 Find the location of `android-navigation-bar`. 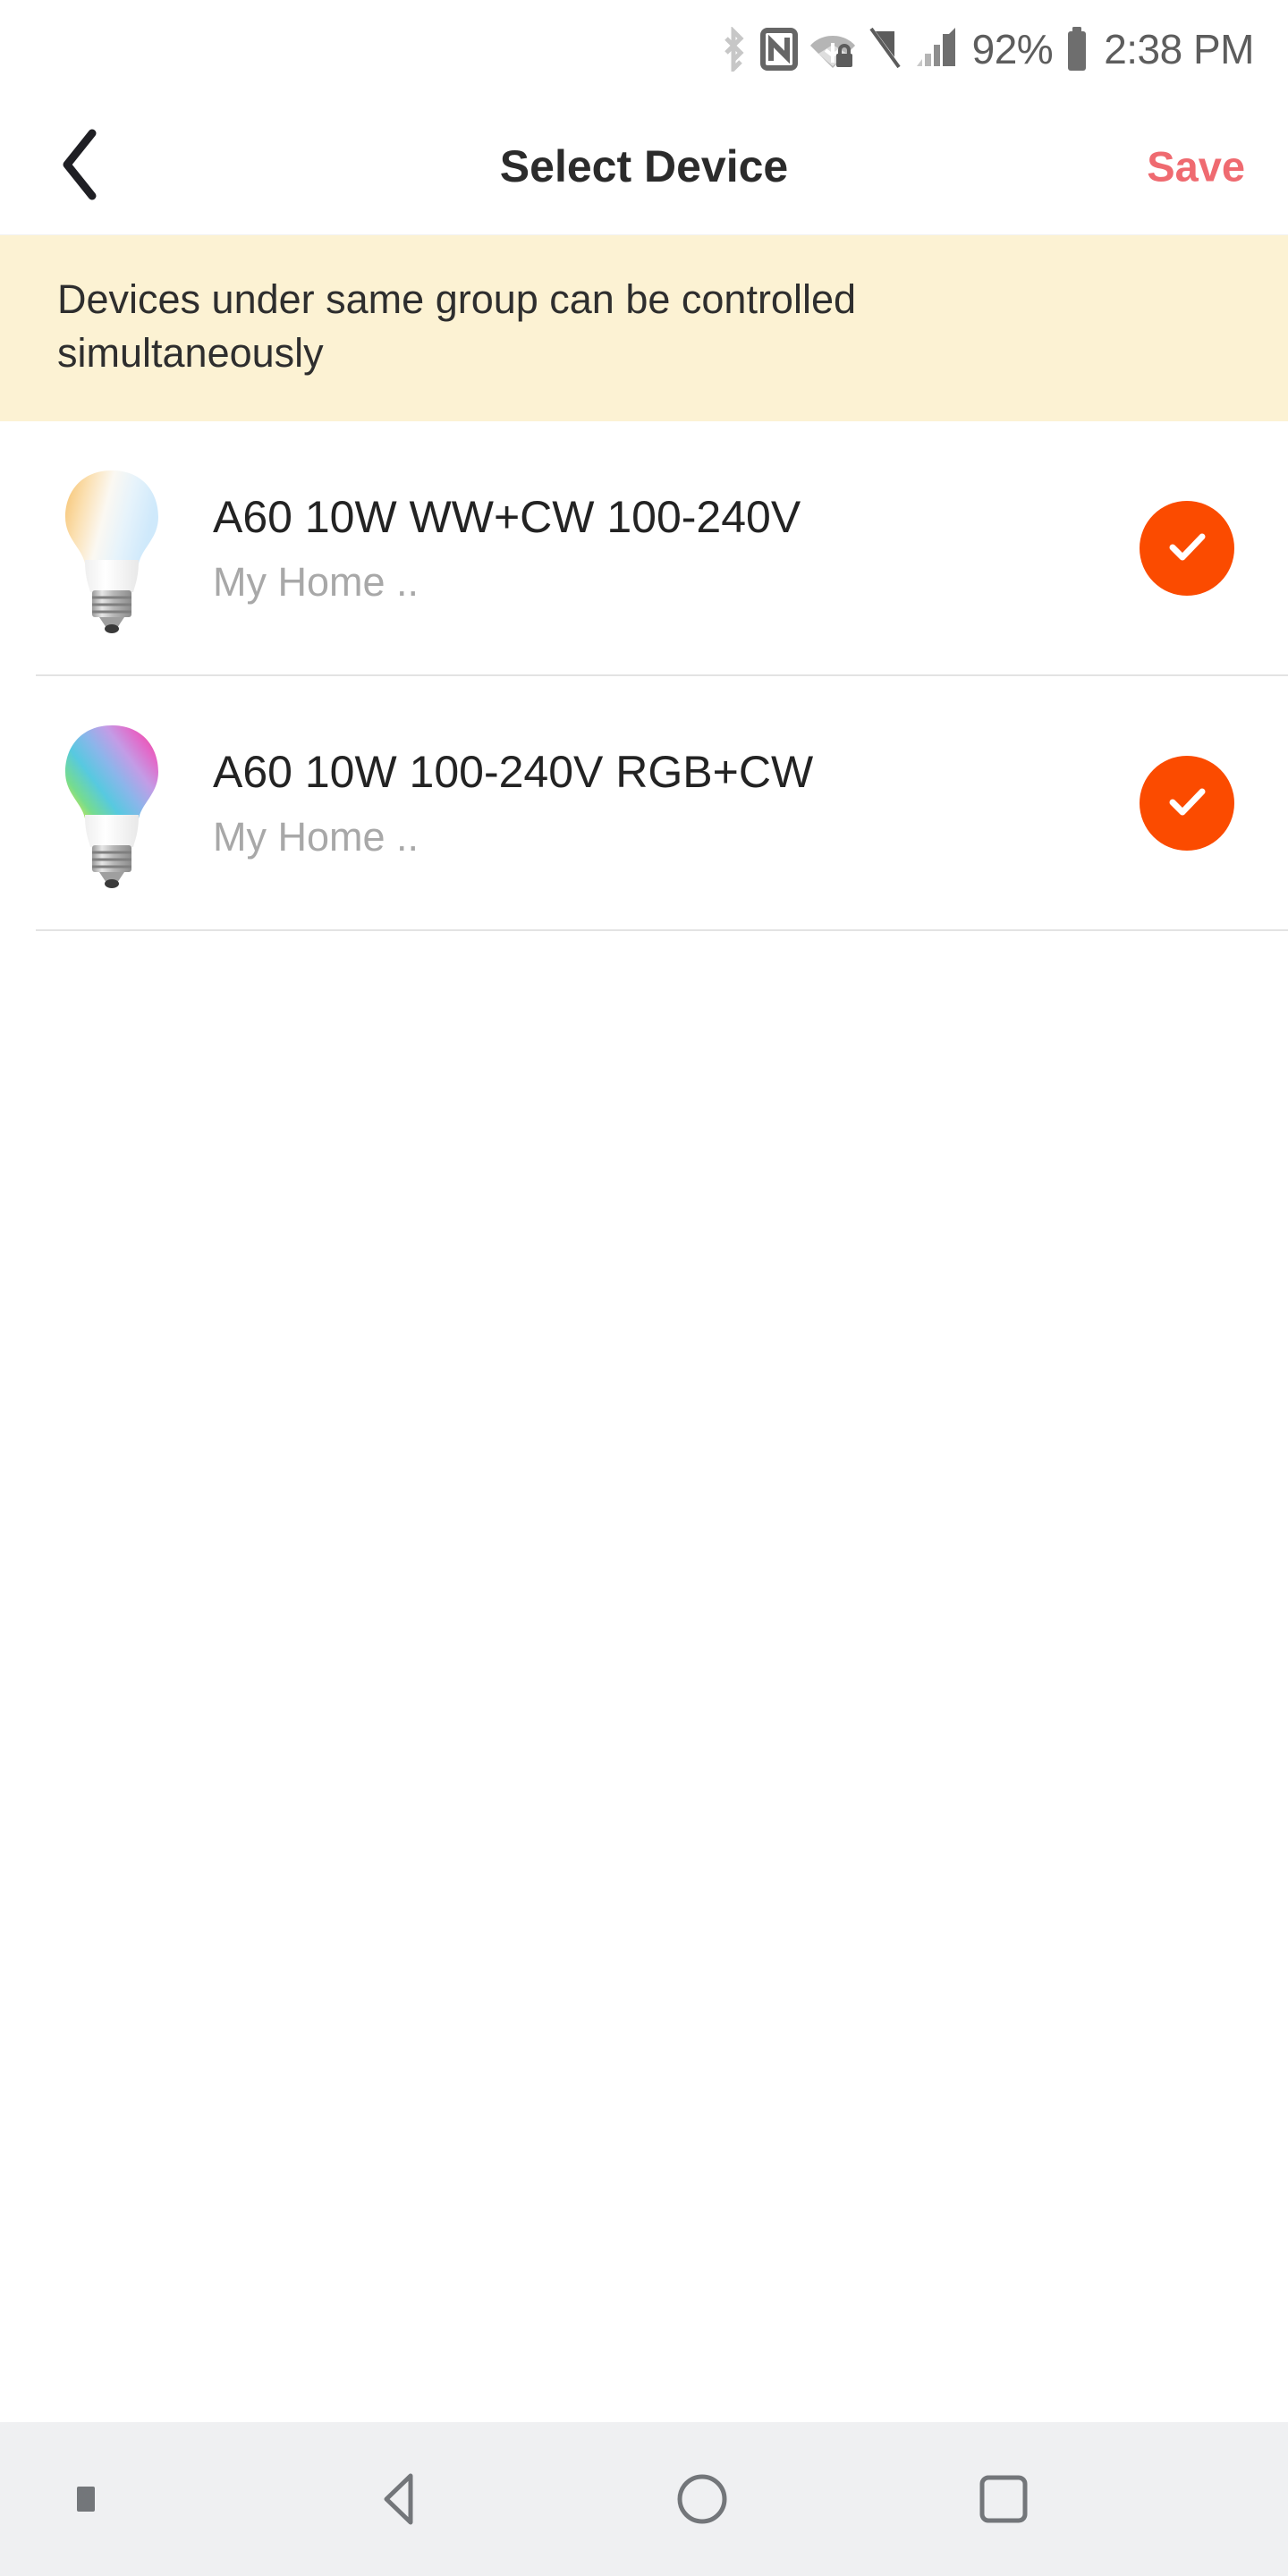

android-navigation-bar is located at coordinates (644, 2499).